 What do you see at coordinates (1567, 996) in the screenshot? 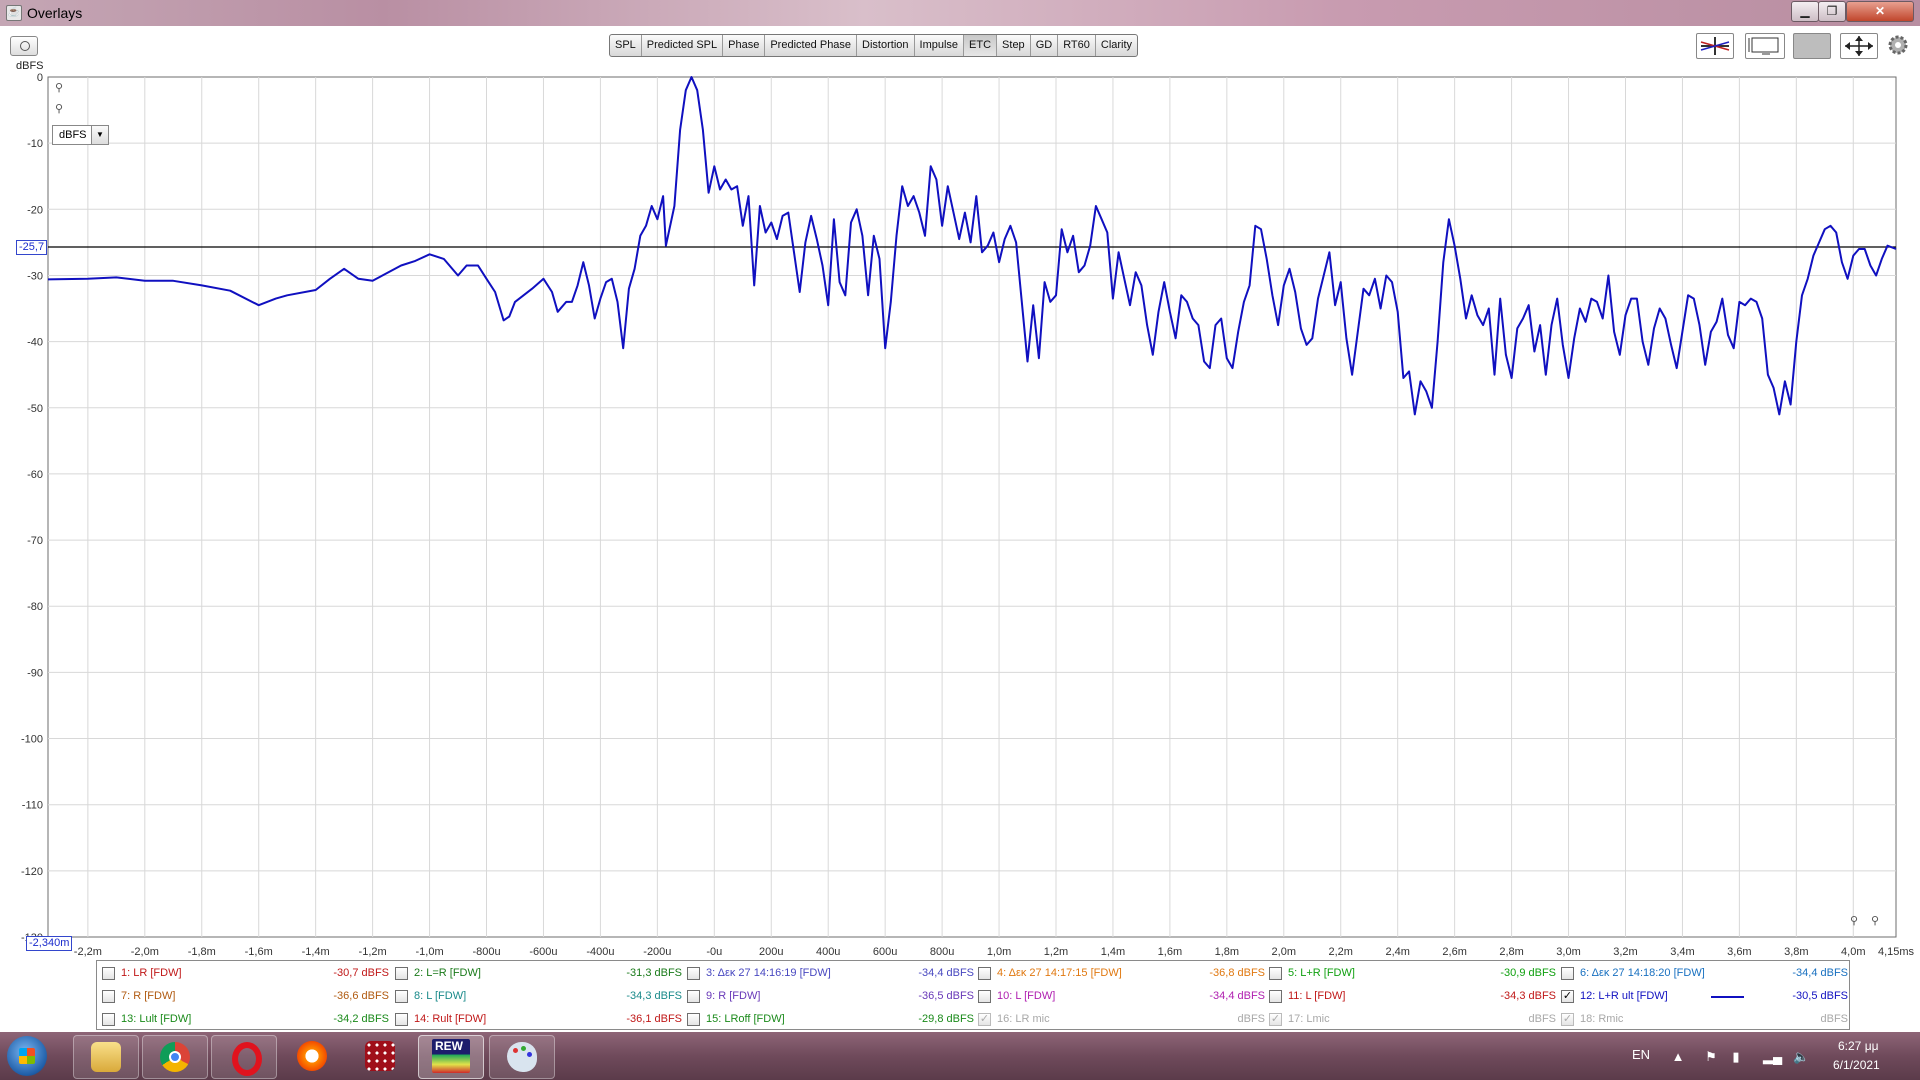
I see `legend-checkbox: ✓` at bounding box center [1567, 996].